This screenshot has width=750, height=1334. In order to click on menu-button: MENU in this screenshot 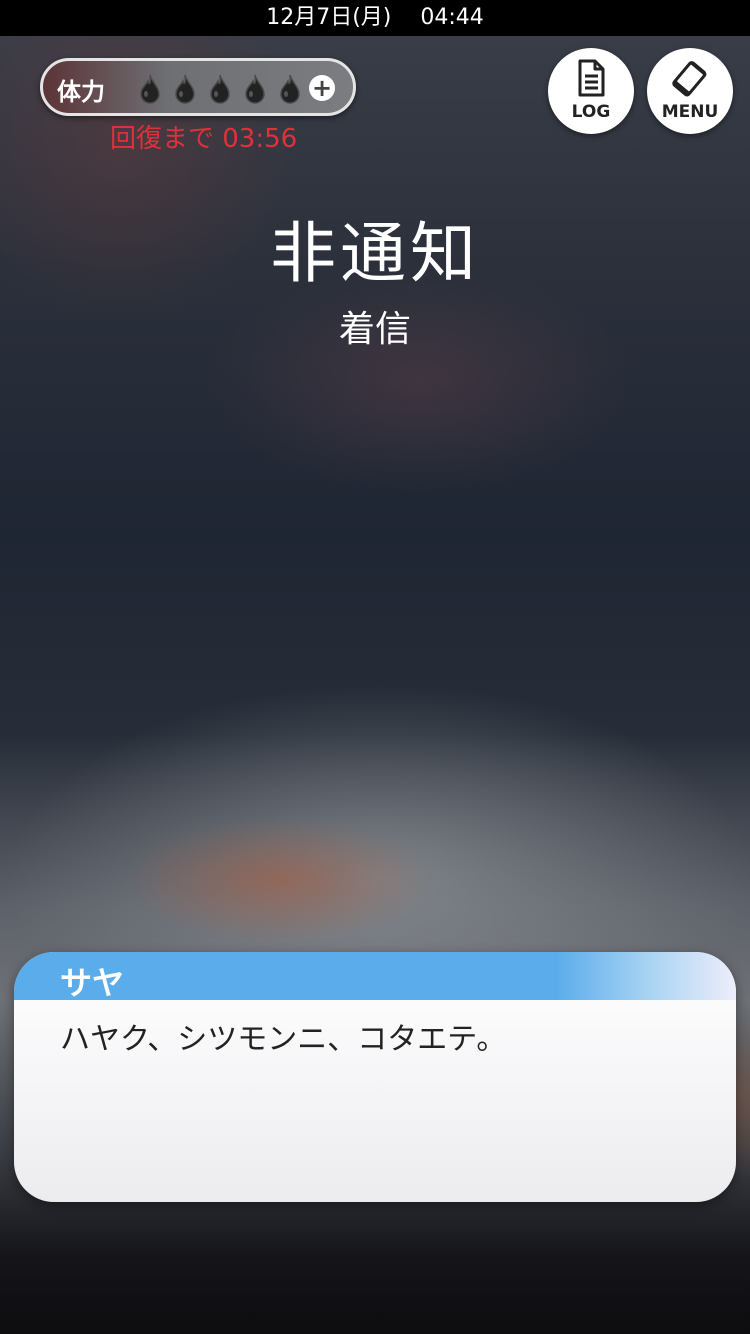, I will do `click(690, 91)`.